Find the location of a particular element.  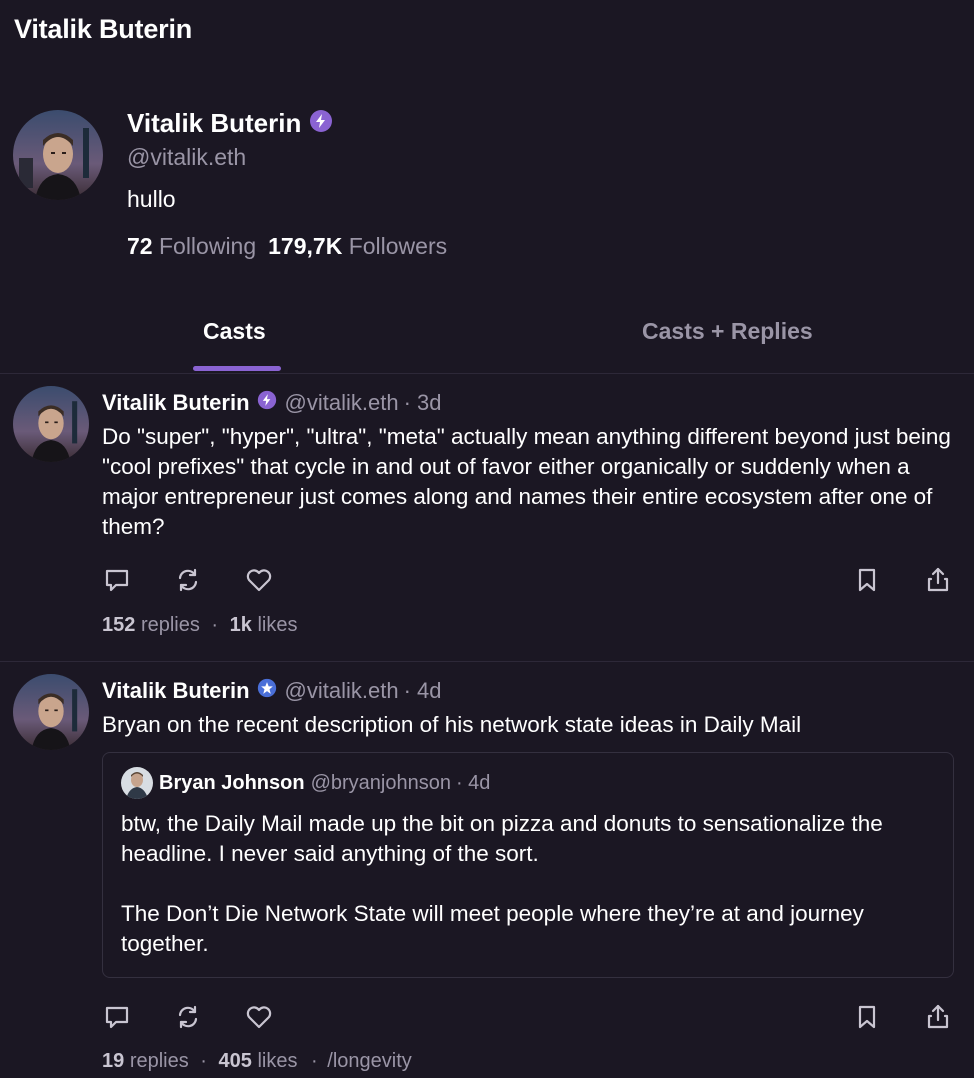

followers-label: Followers is located at coordinates (398, 246).